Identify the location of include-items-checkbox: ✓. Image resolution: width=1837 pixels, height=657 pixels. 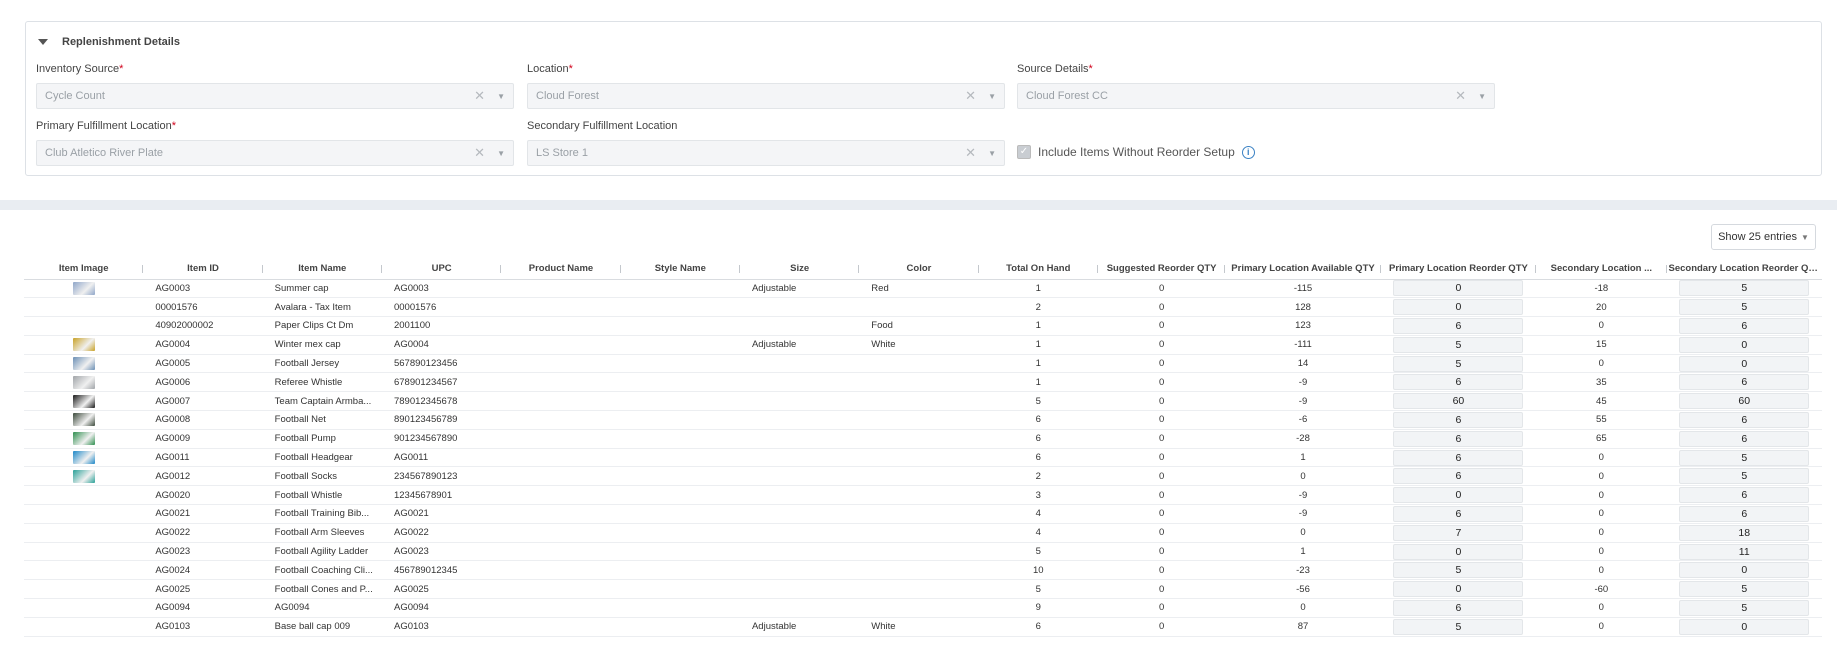
(1024, 152).